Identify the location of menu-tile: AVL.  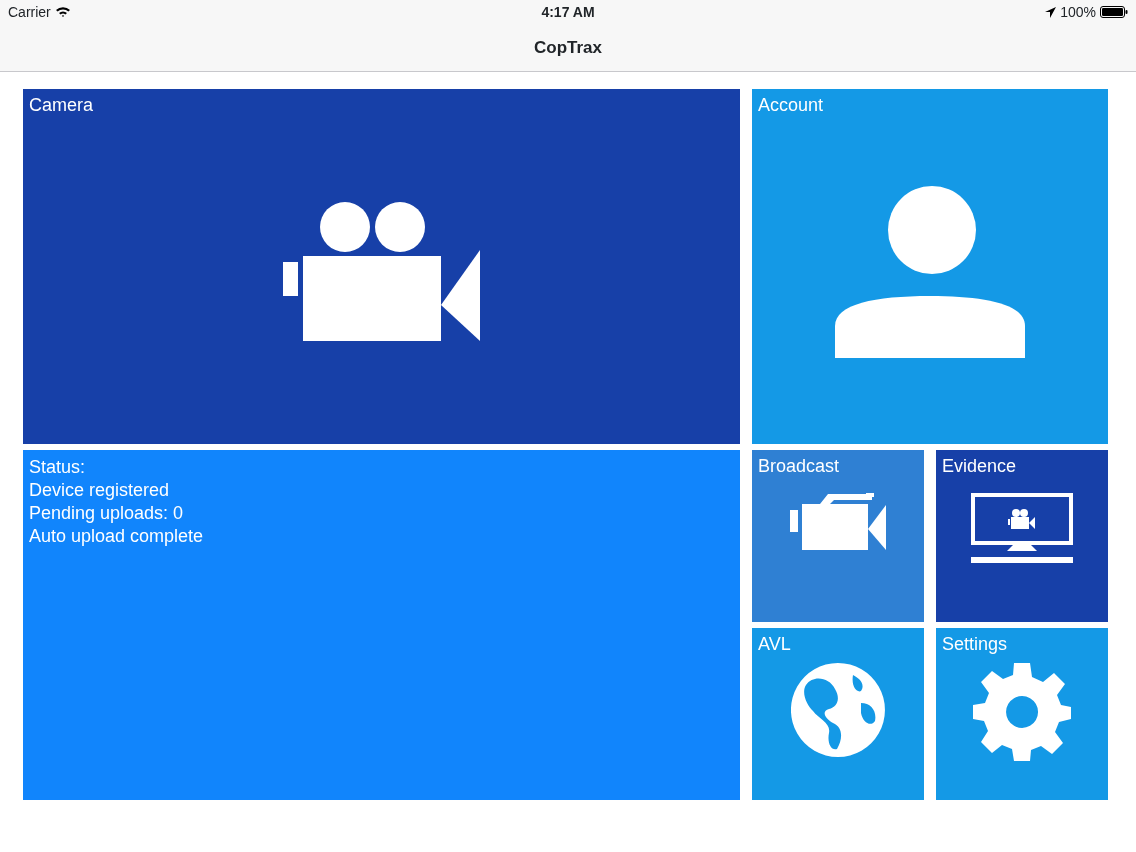
(838, 714).